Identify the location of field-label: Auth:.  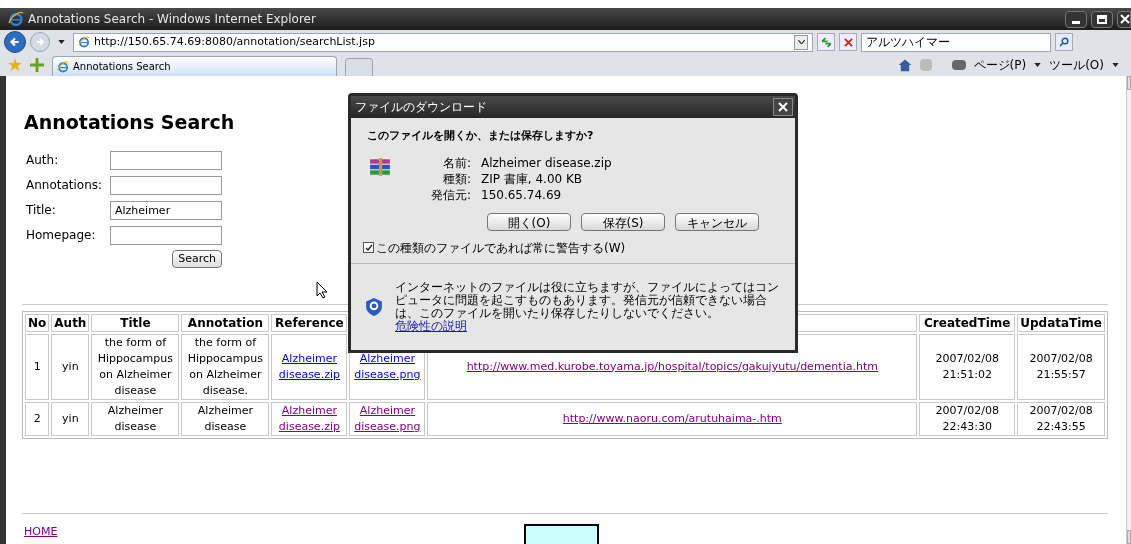
(43, 160).